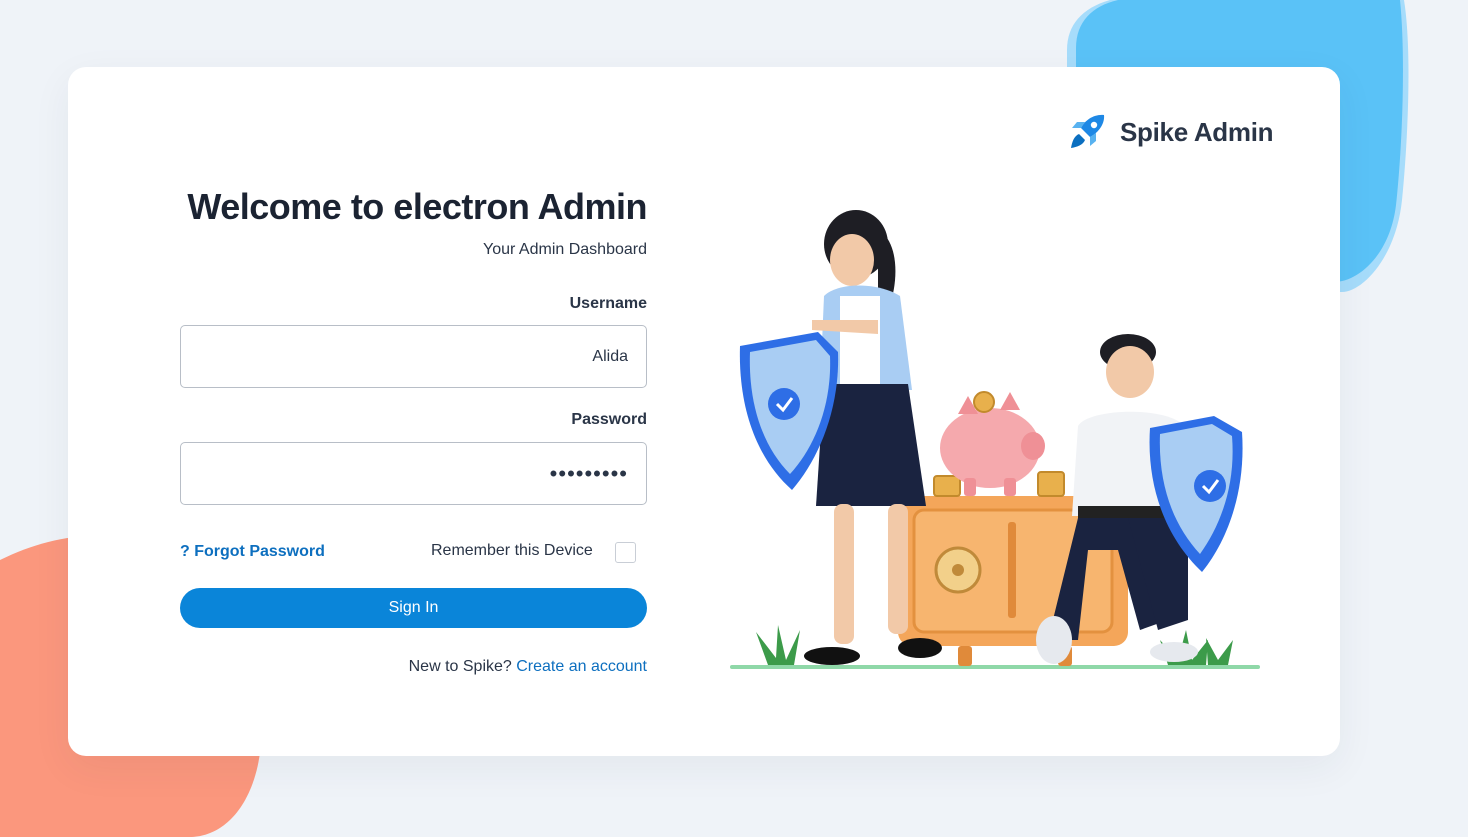 Image resolution: width=1468 pixels, height=837 pixels. What do you see at coordinates (413, 608) in the screenshot?
I see `sign-in-button: Sign In` at bounding box center [413, 608].